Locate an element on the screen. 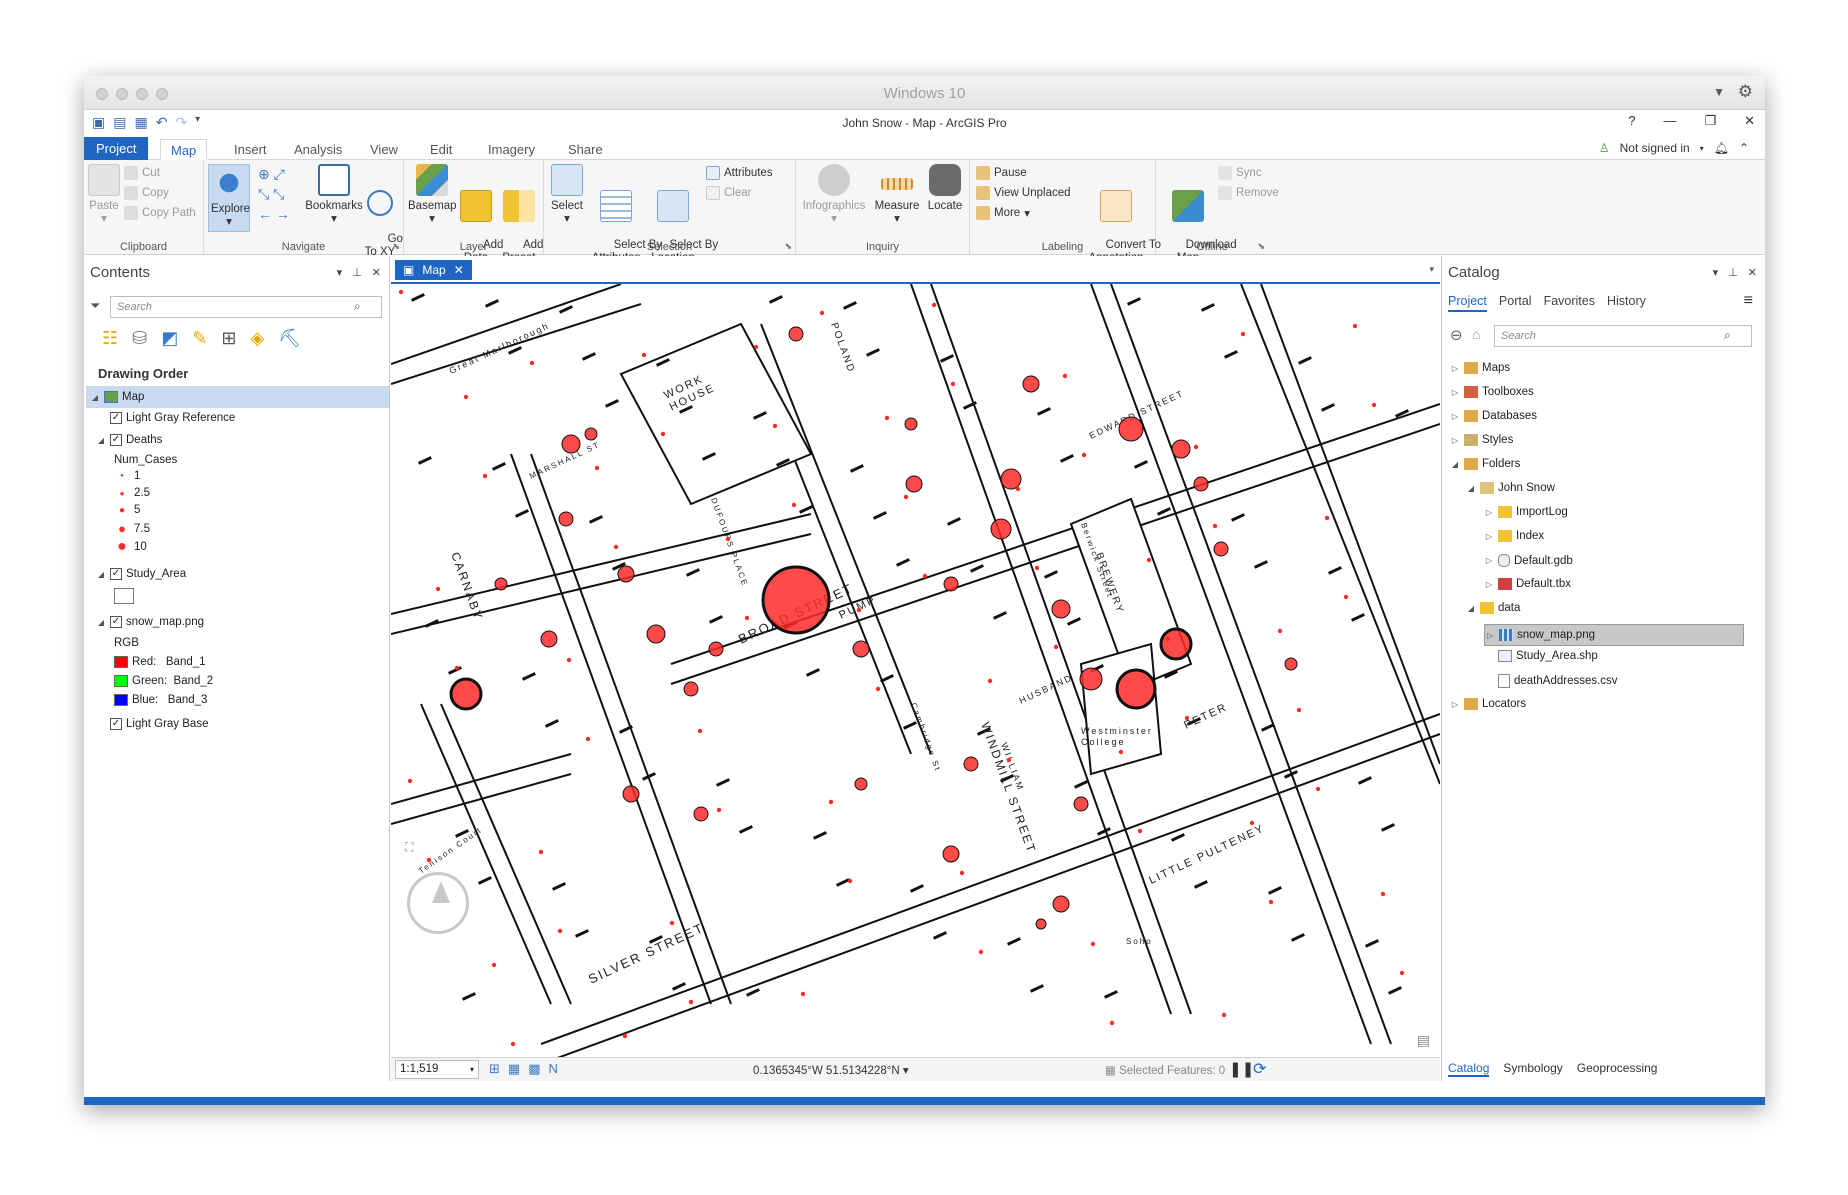 The height and width of the screenshot is (1195, 1848). polygon-symbol is located at coordinates (124, 596).